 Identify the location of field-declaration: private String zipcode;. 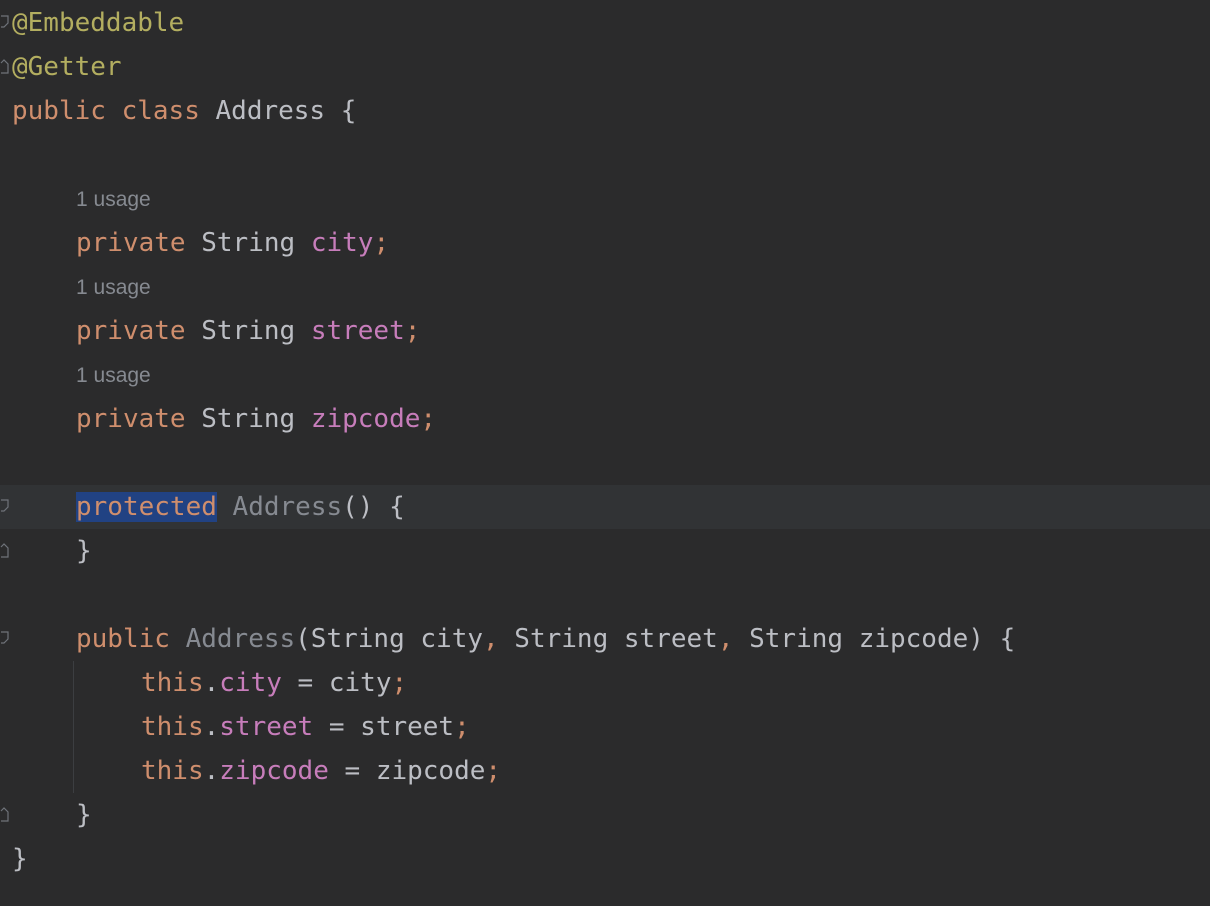
(256, 419).